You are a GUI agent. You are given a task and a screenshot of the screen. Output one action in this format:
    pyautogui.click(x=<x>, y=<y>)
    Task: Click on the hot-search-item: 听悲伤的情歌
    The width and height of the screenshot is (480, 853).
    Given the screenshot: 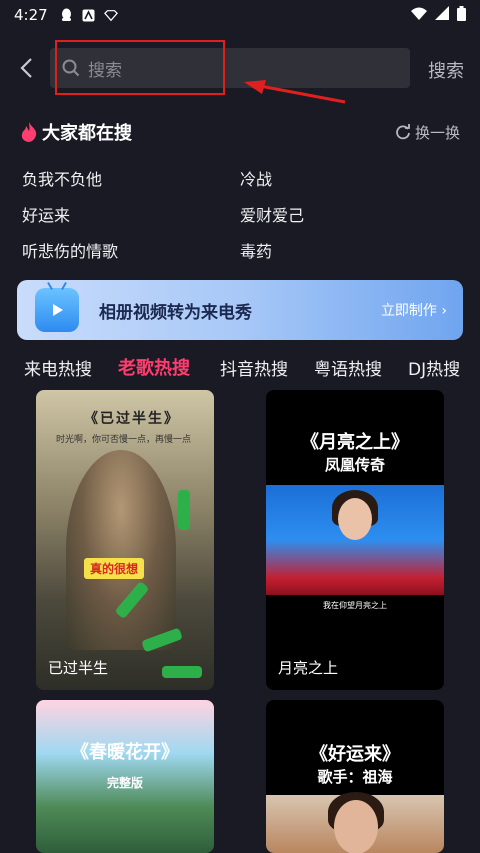 What is the action you would take?
    pyautogui.click(x=131, y=249)
    